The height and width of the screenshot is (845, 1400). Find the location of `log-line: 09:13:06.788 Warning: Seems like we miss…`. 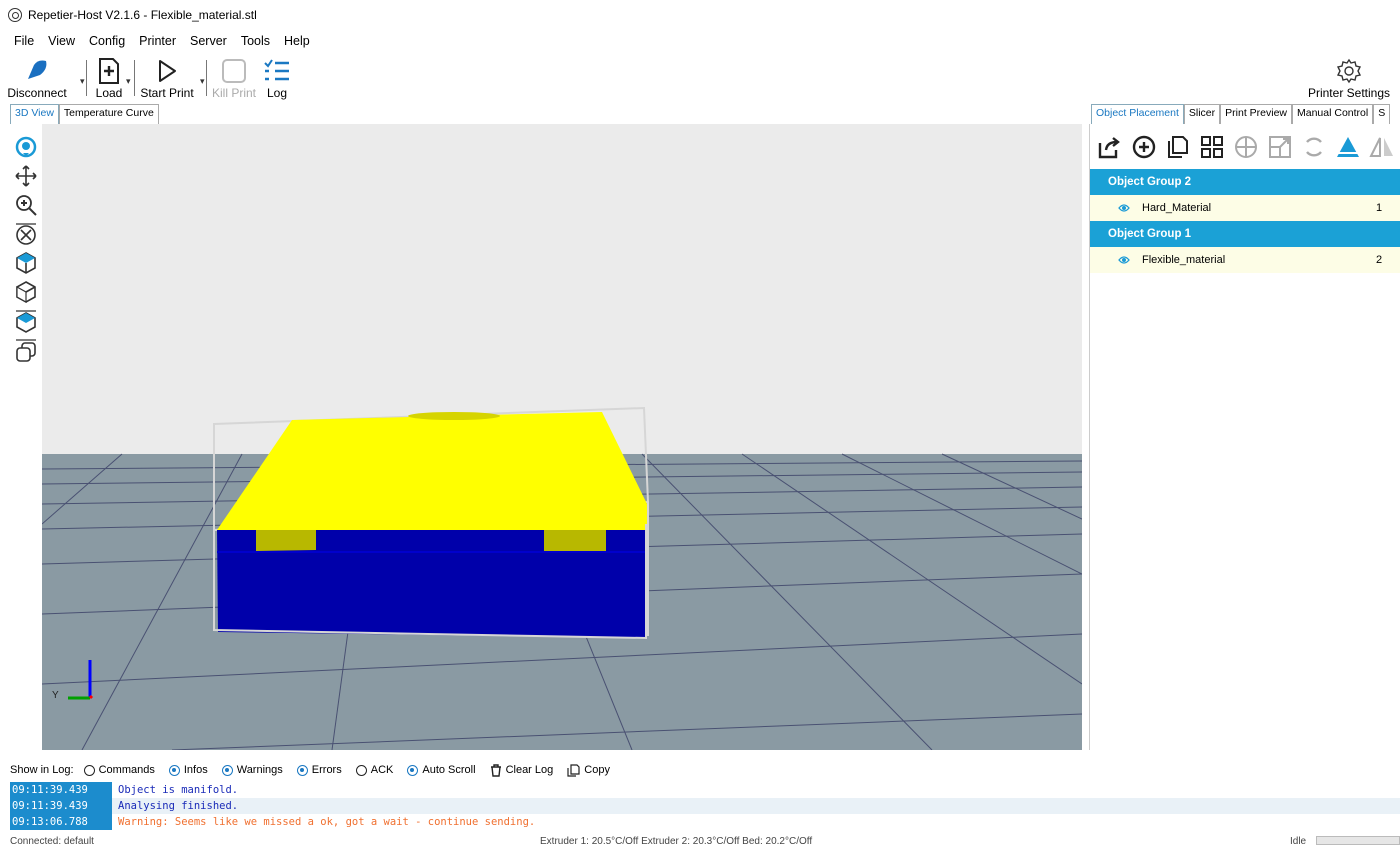

log-line: 09:13:06.788 Warning: Seems like we miss… is located at coordinates (273, 822).